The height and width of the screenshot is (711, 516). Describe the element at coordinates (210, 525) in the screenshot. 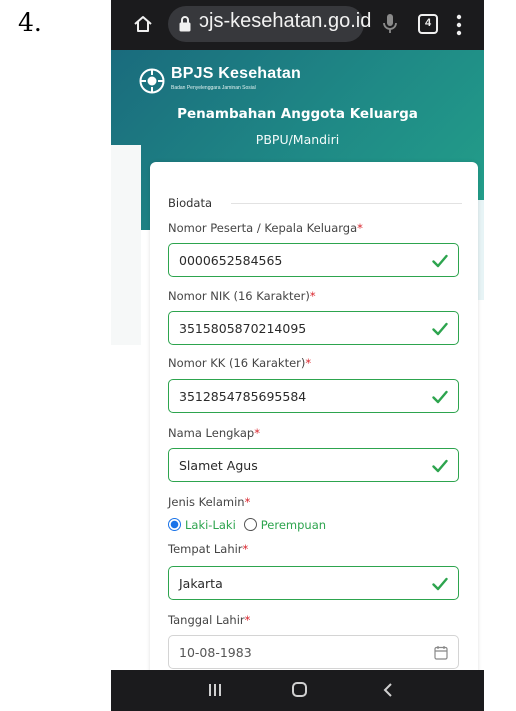

I see `radio-label-laki-laki: Laki-Laki` at that location.